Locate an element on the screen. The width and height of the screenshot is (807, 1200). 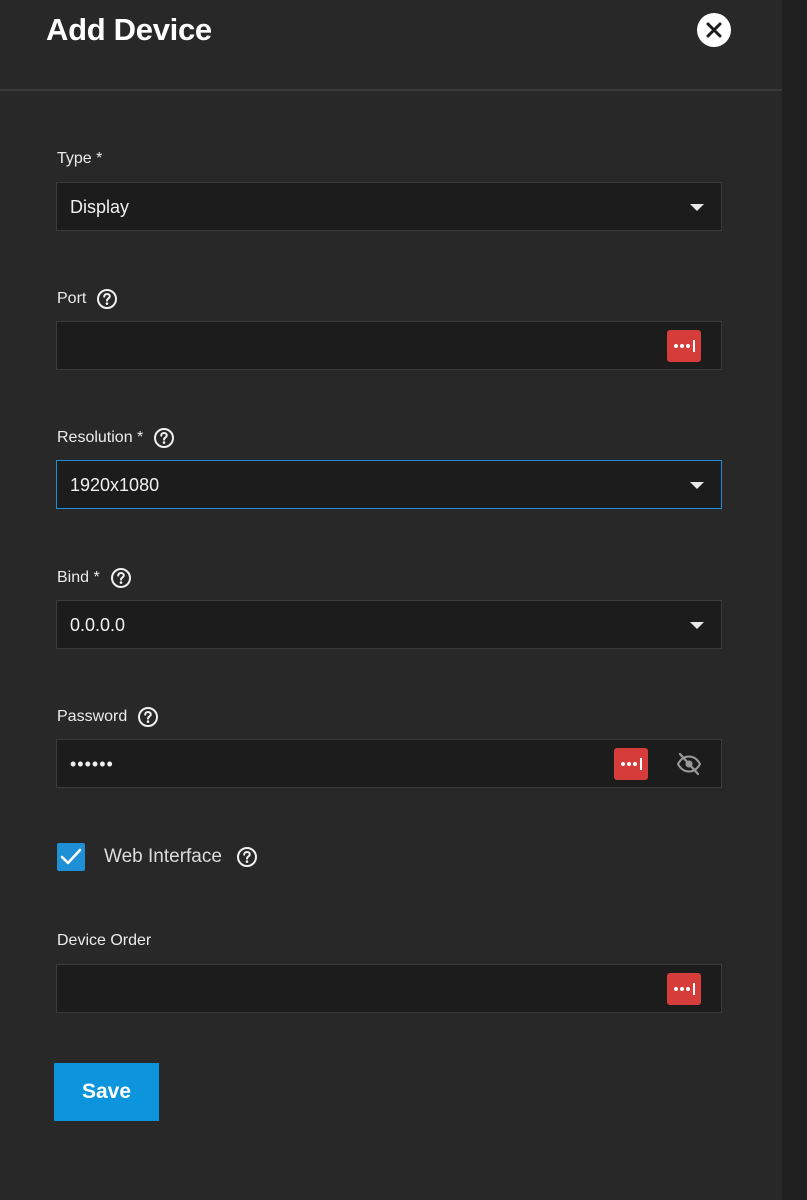
resolution-label: Resolution * is located at coordinates (116, 438).